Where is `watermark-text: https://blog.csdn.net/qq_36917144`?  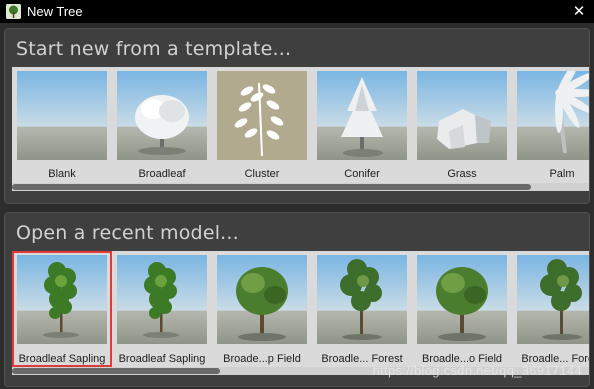 watermark-text: https://blog.csdn.net/qq_36917144 is located at coordinates (477, 370).